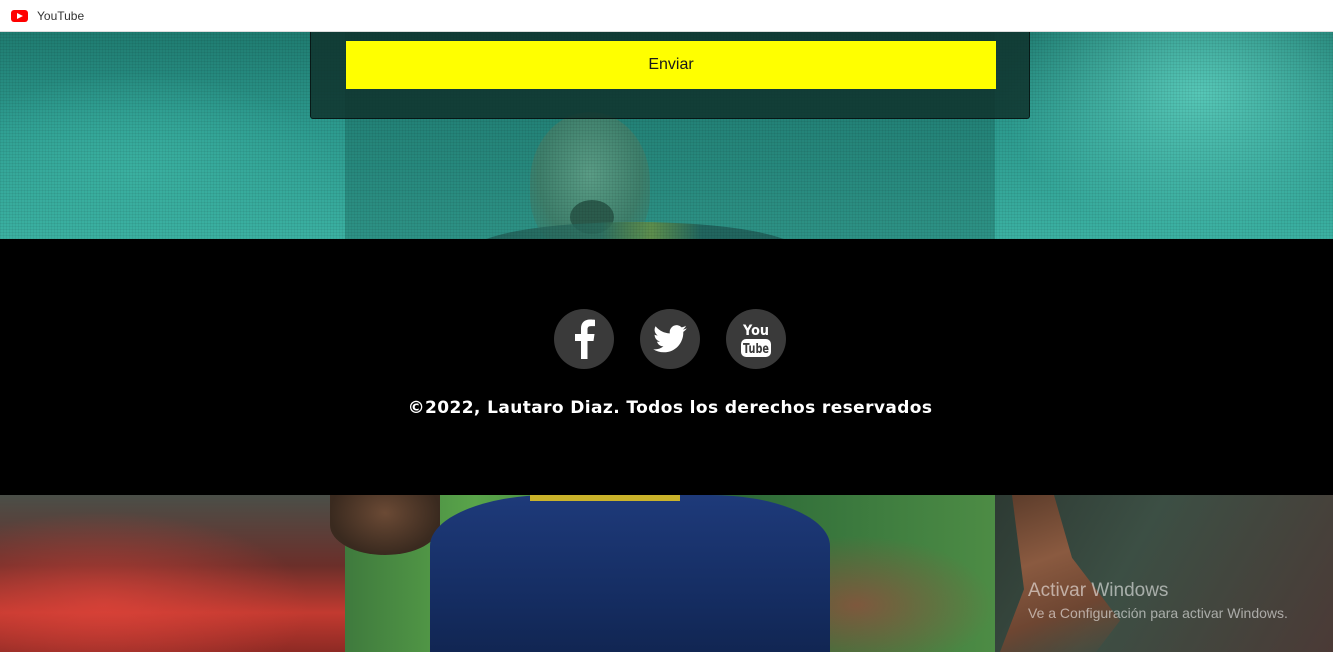 This screenshot has width=1333, height=652. What do you see at coordinates (756, 349) in the screenshot?
I see `youtube-icon-text-bottom: Tube` at bounding box center [756, 349].